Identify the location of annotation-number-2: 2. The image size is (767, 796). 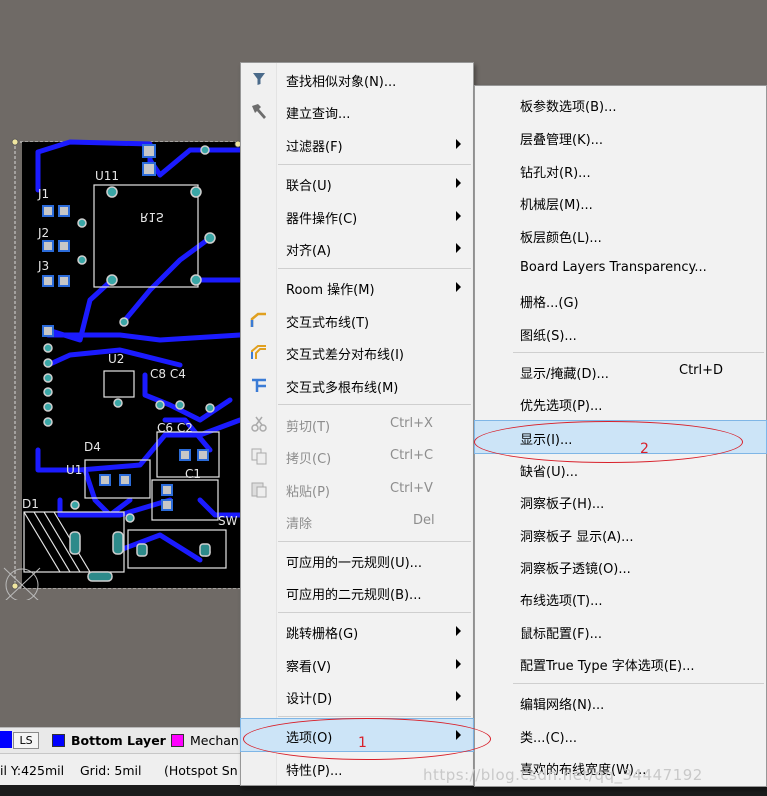
(644, 449).